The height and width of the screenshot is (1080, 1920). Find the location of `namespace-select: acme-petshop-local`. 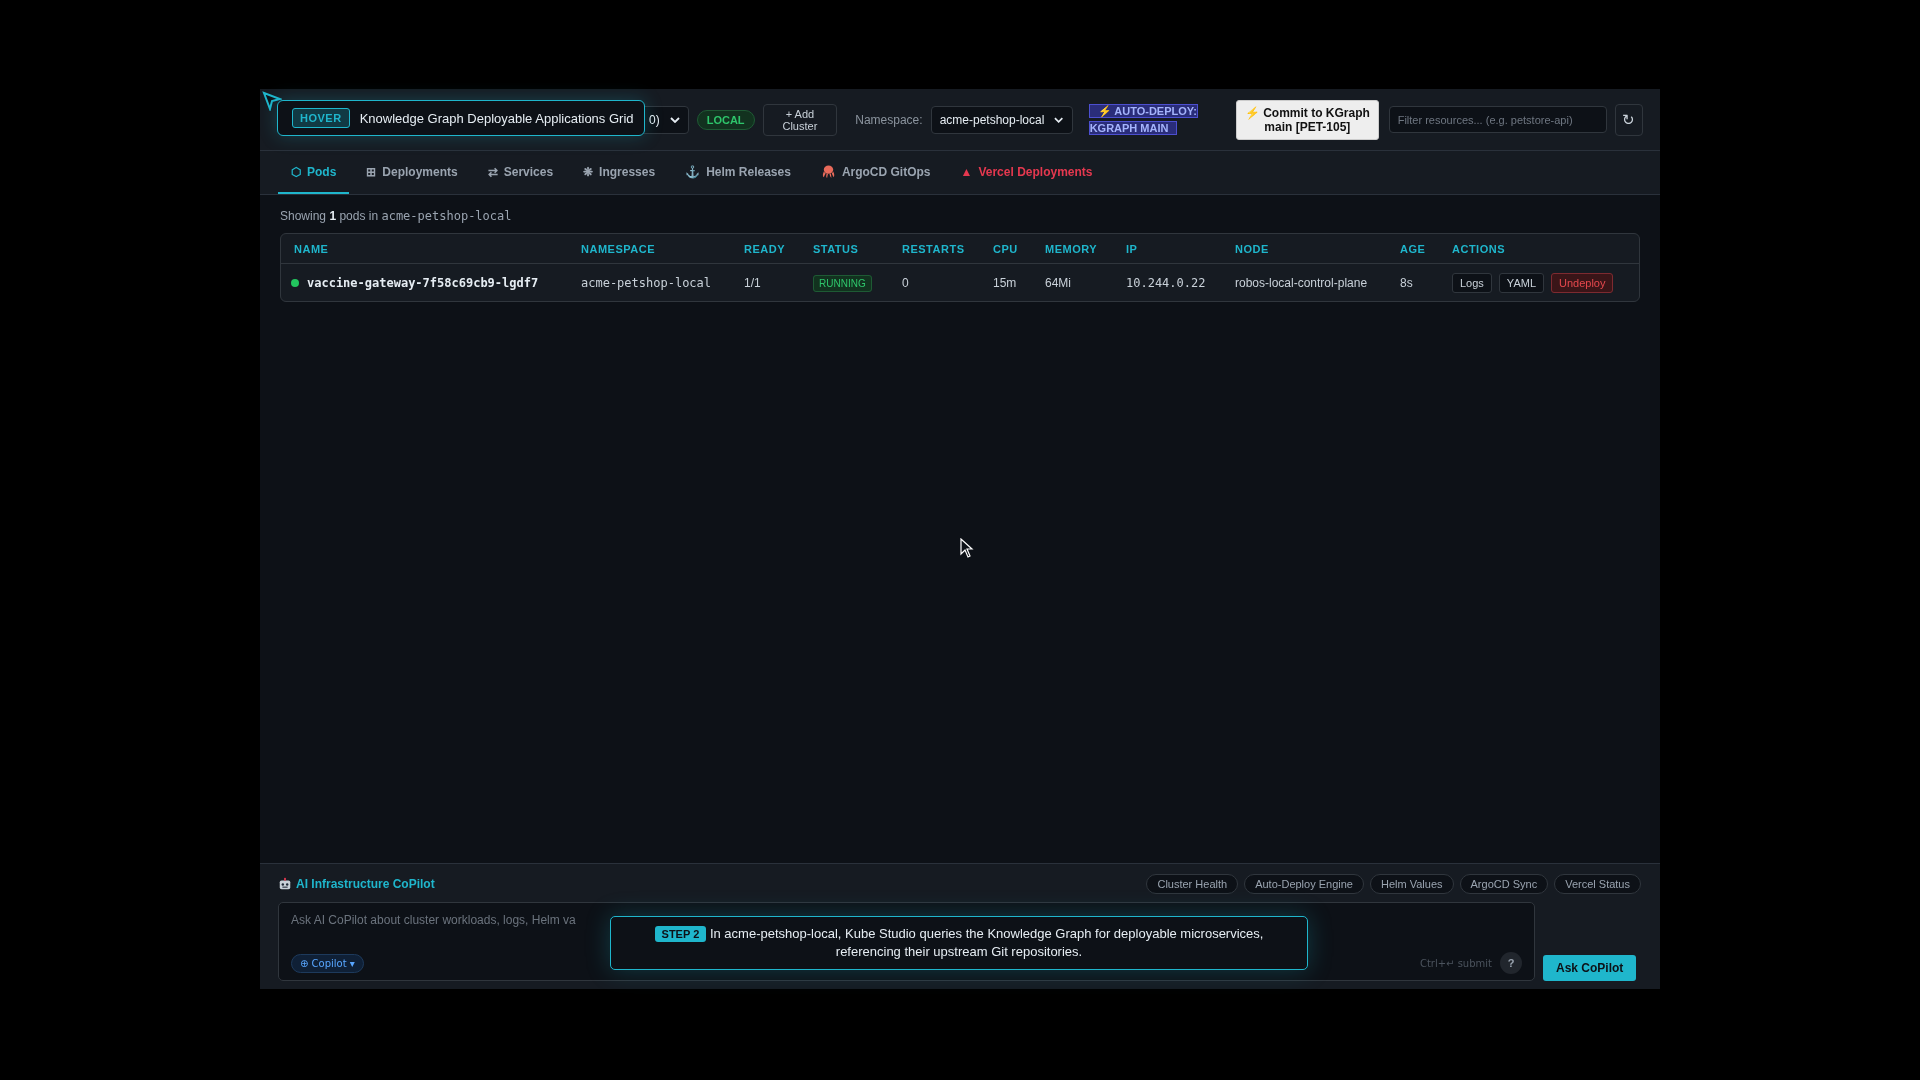

namespace-select: acme-petshop-local is located at coordinates (1001, 119).